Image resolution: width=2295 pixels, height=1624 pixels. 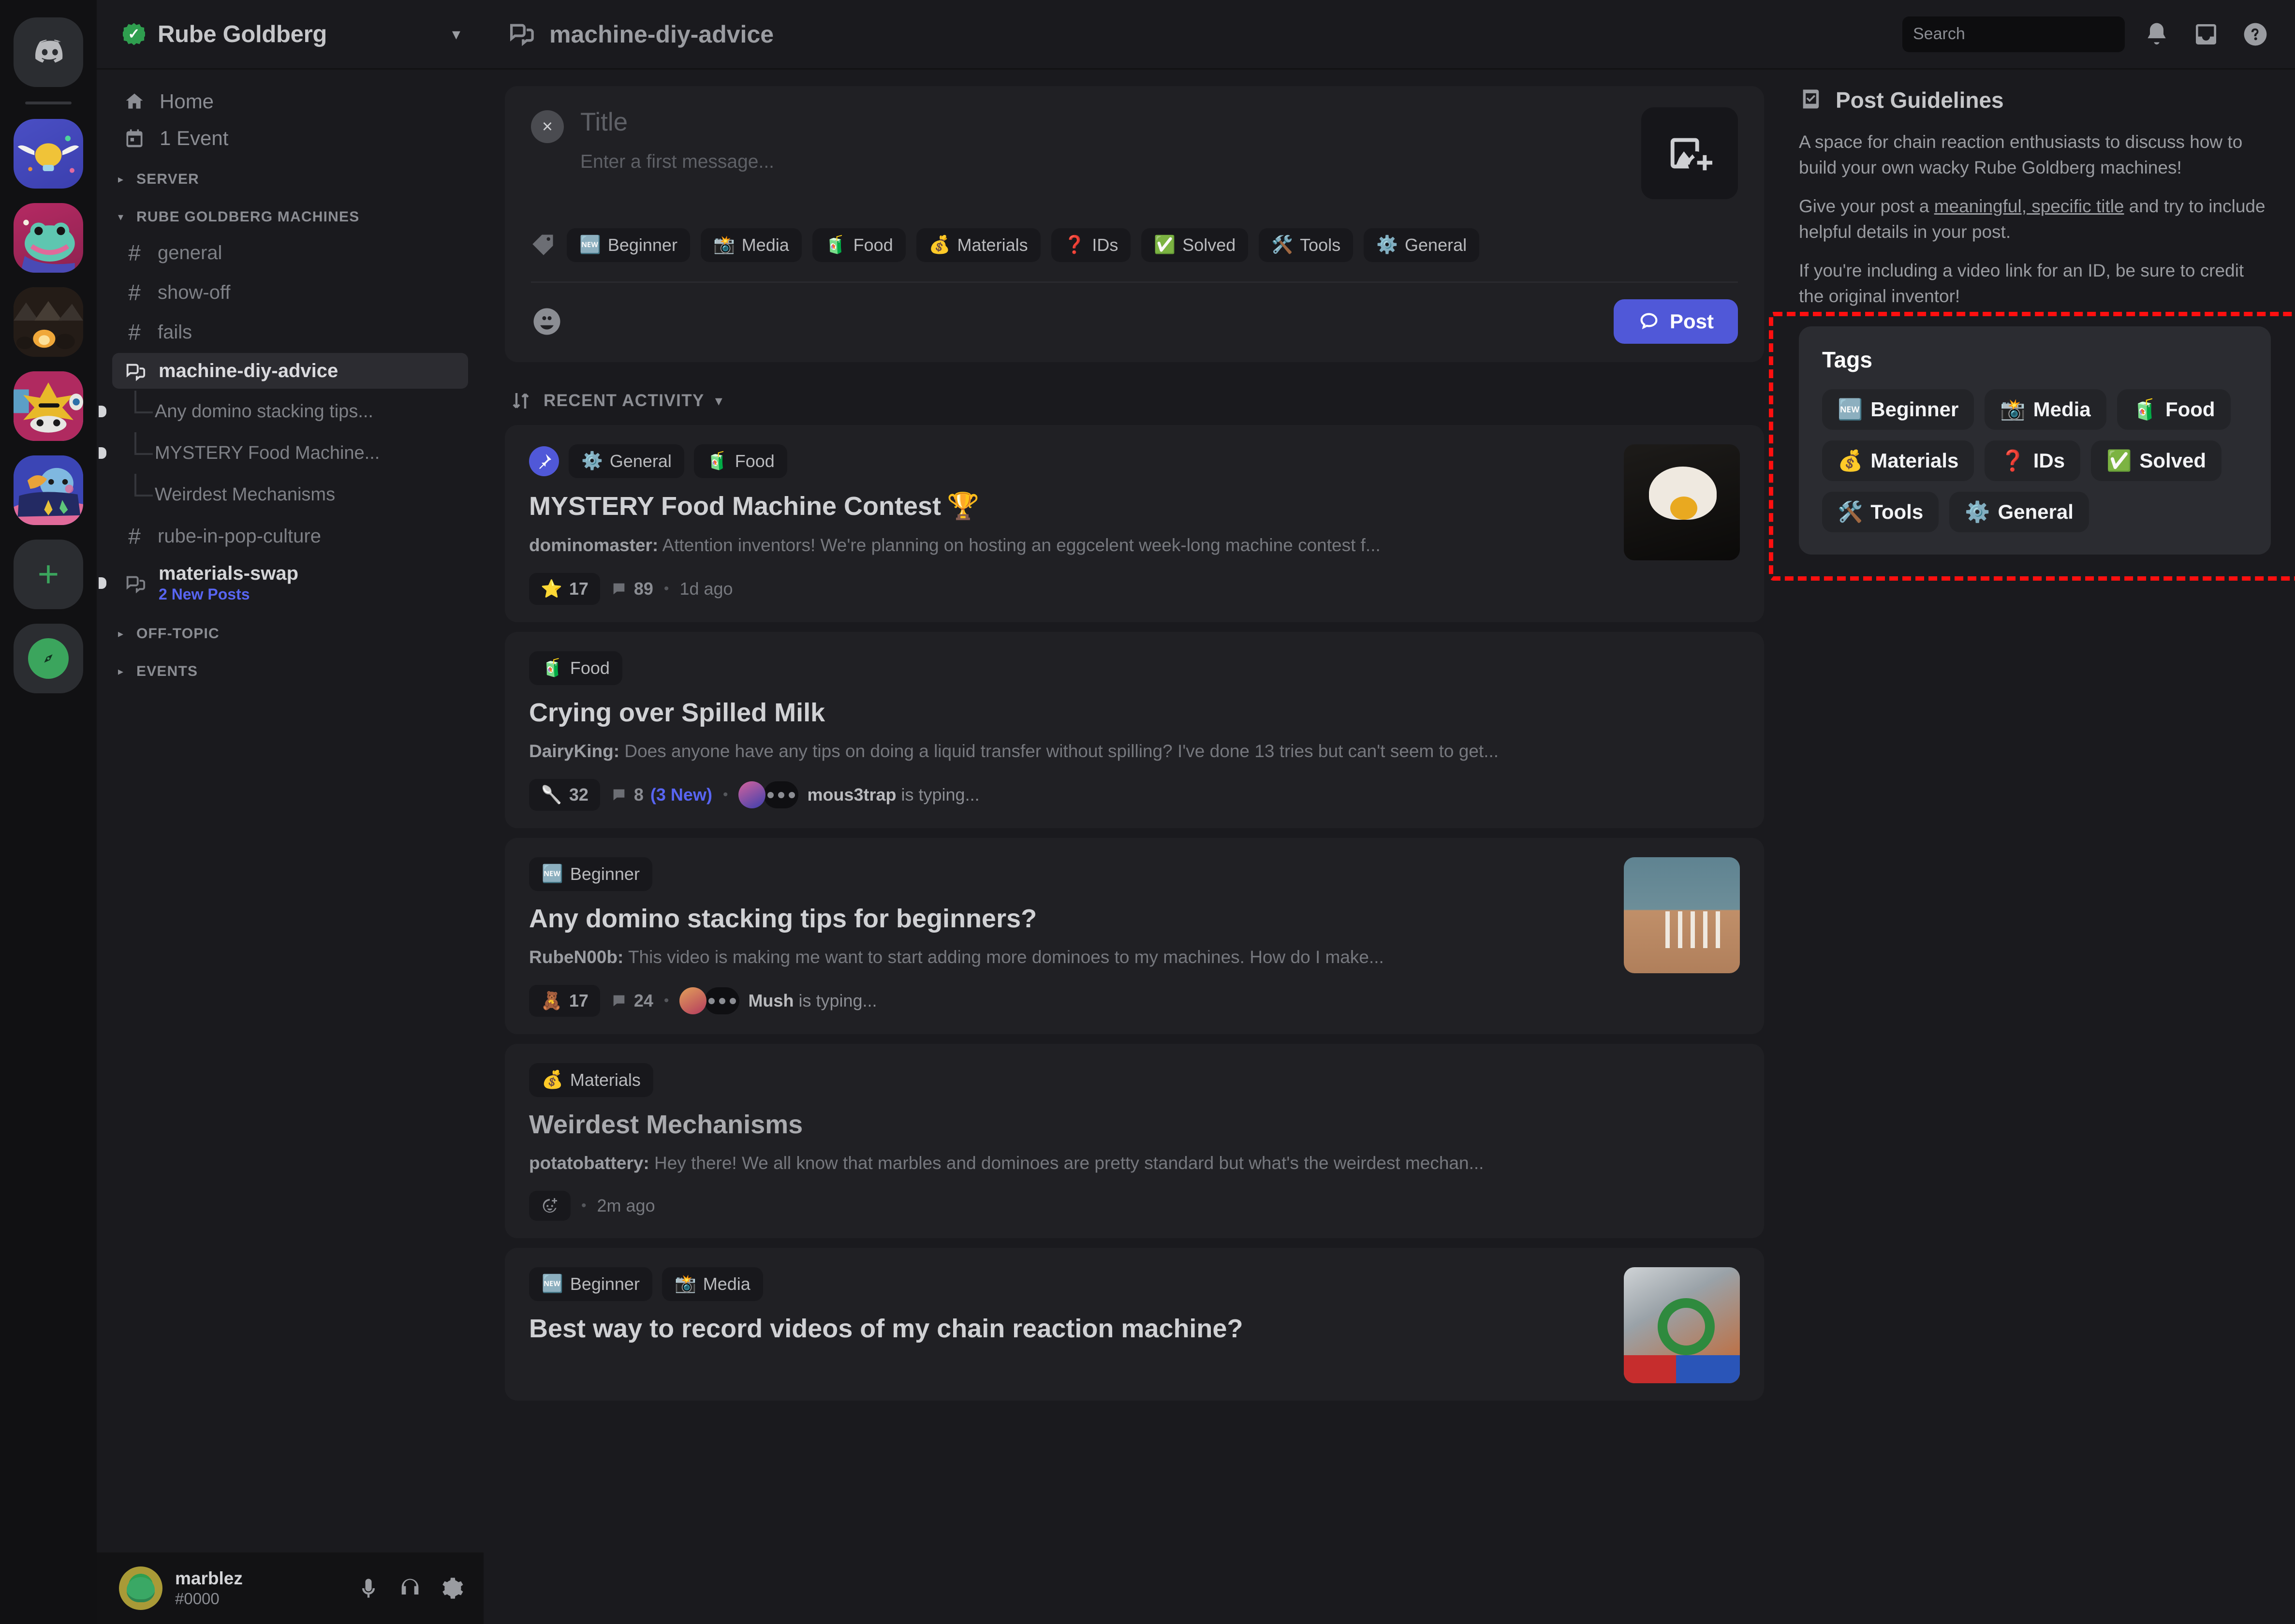 What do you see at coordinates (642, 245) in the screenshot?
I see `composer-tag-beginner-label: Beginner` at bounding box center [642, 245].